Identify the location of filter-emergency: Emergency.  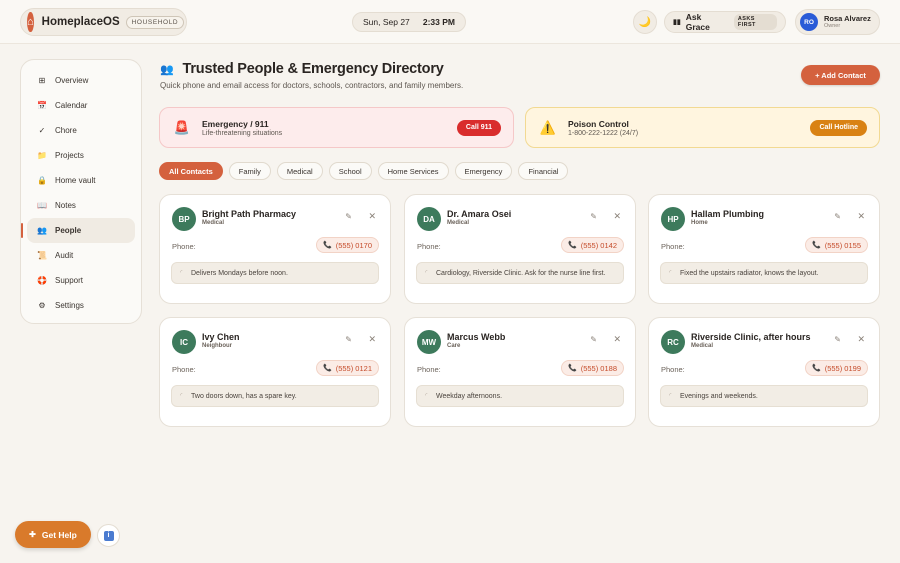
(483, 171).